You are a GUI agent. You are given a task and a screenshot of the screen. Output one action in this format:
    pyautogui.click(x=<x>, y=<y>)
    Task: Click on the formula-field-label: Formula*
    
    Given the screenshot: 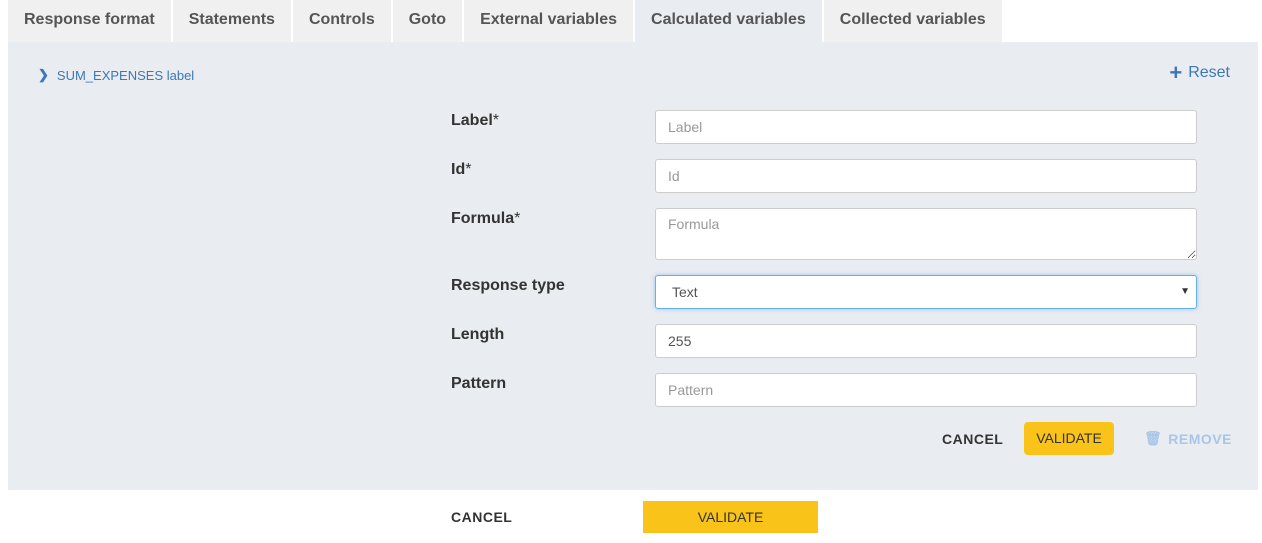 What is the action you would take?
    pyautogui.click(x=486, y=218)
    